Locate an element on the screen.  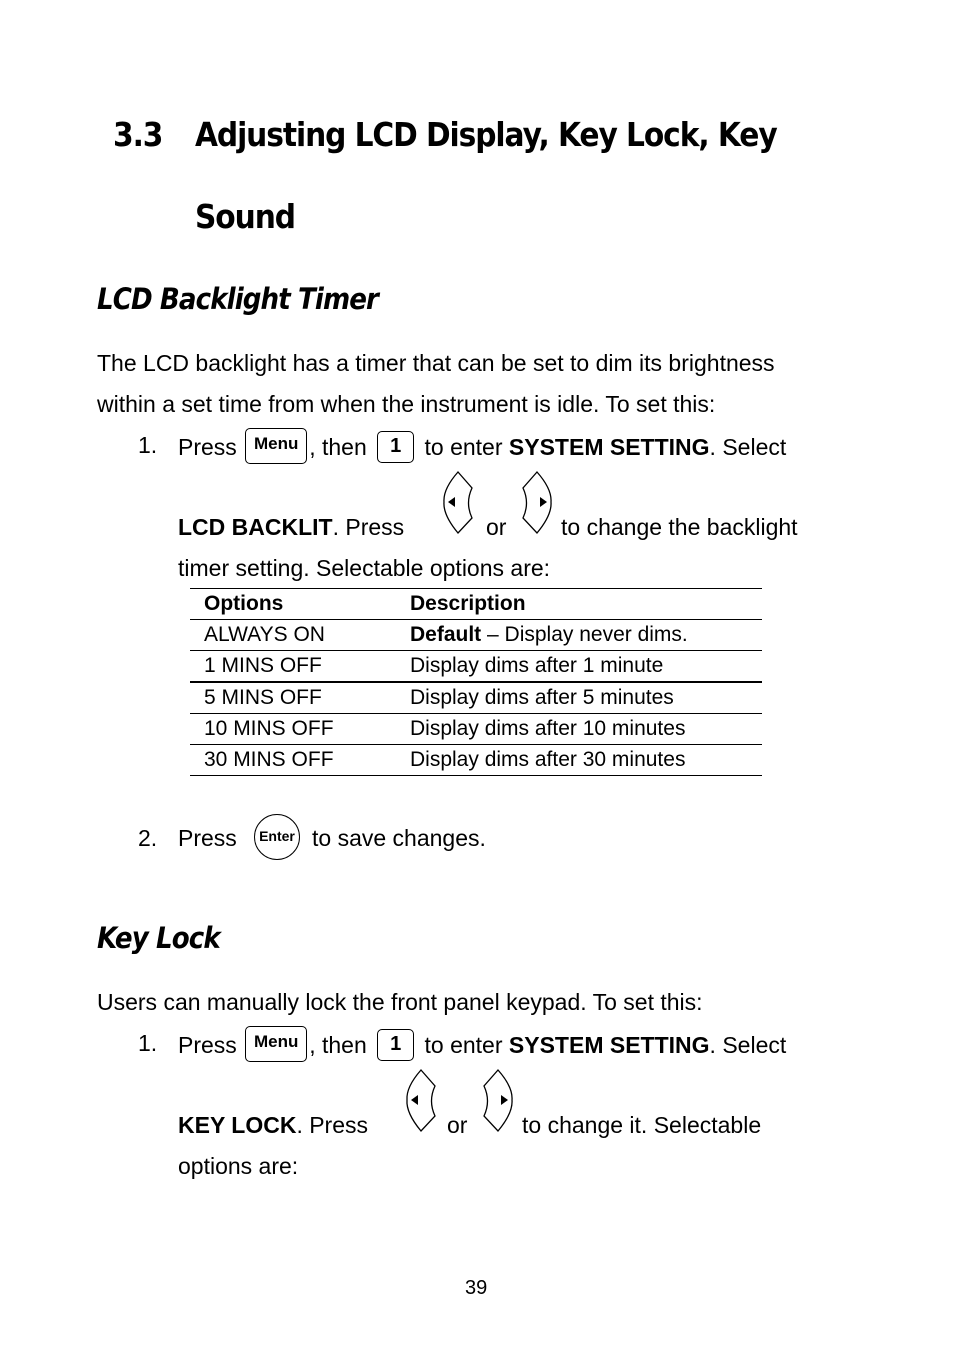
enter-key-icon: Enter is located at coordinates (277, 837).